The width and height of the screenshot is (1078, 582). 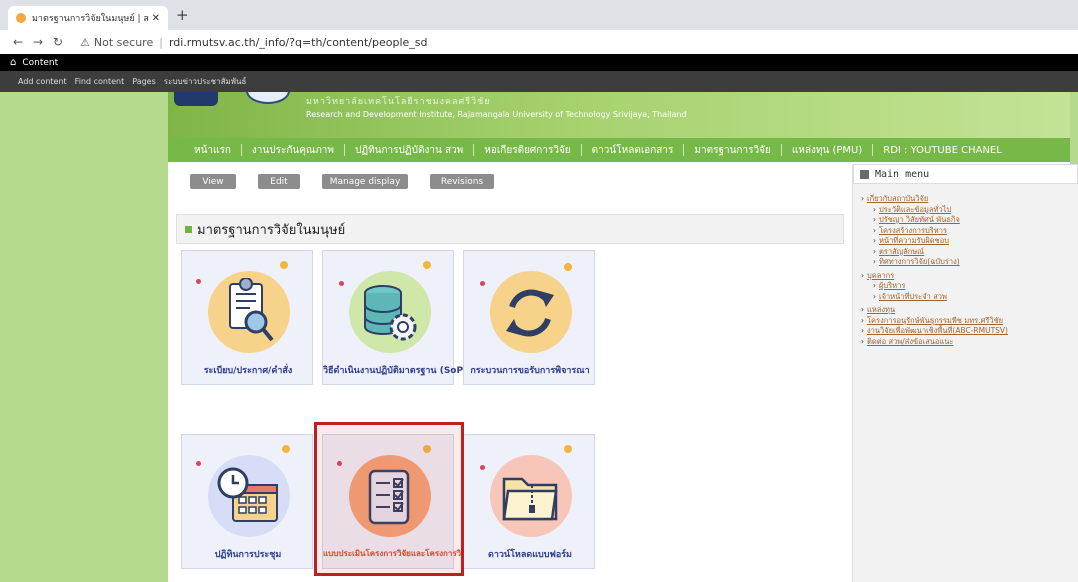 I want to click on view-tab: View, so click(x=213, y=181).